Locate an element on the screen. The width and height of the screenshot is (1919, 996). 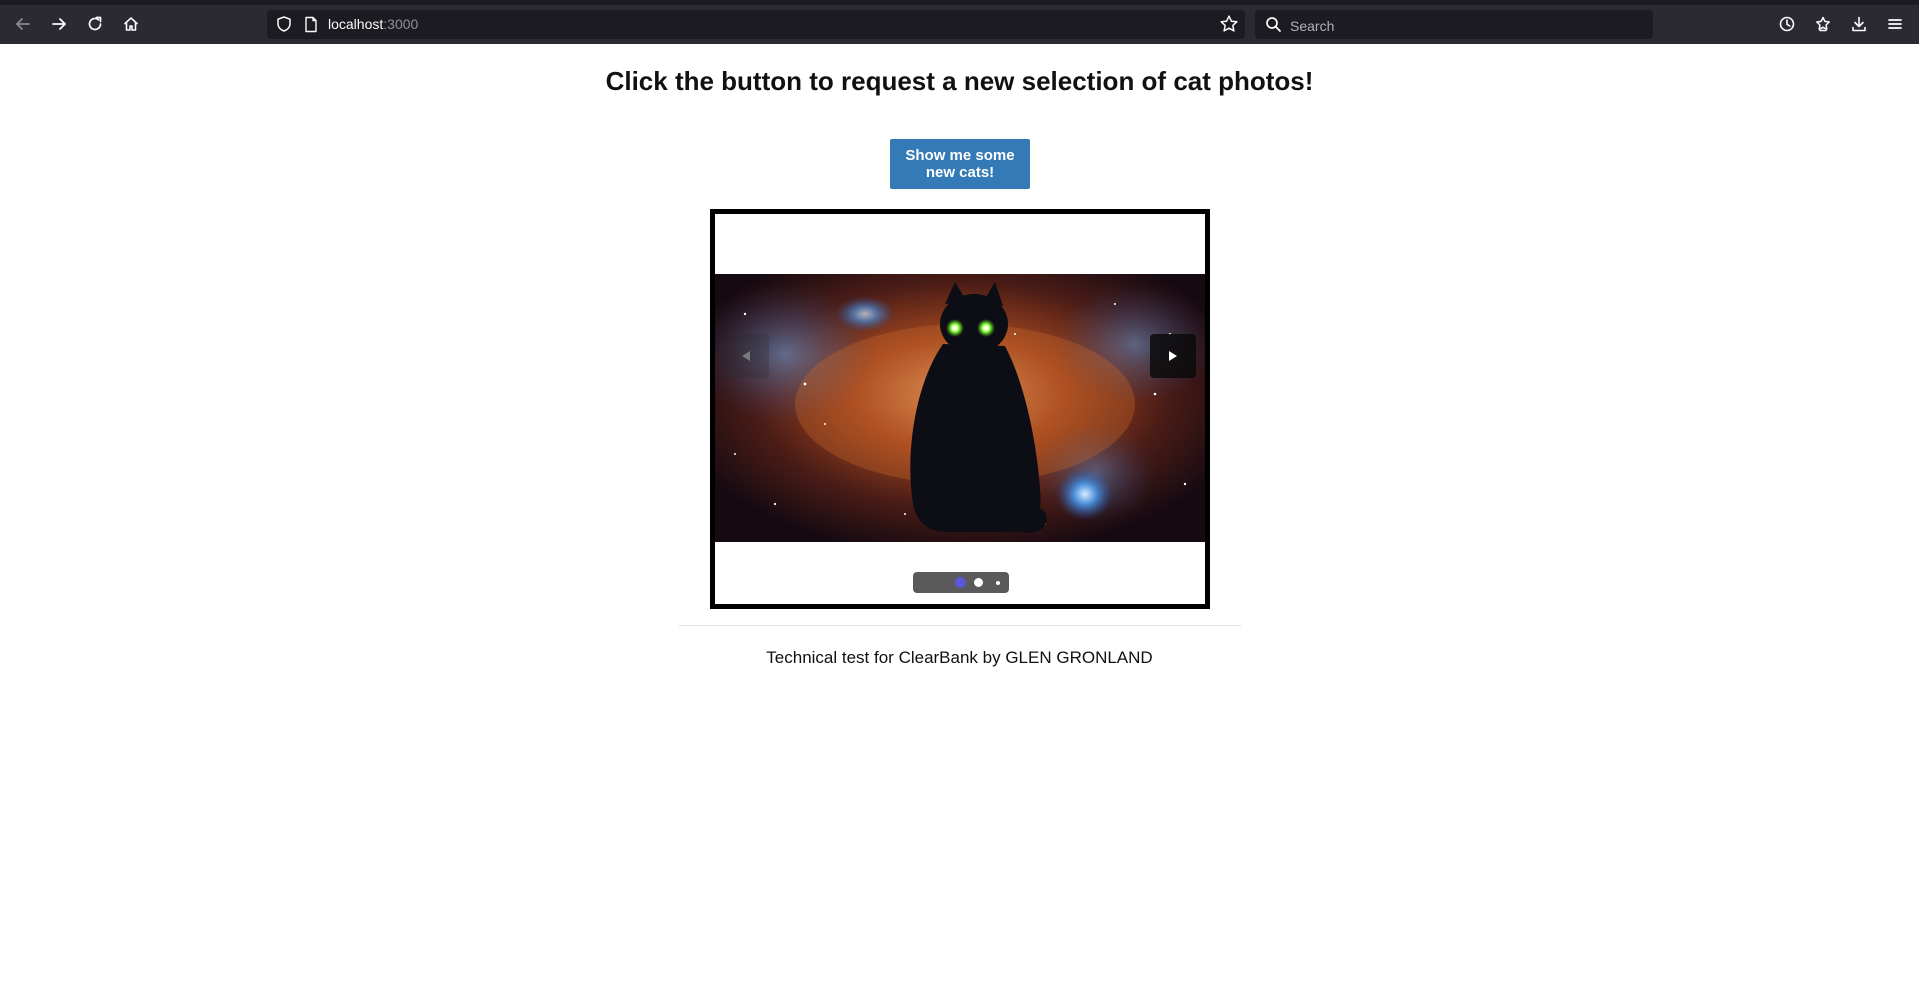
clock-icon is located at coordinates (1787, 24).